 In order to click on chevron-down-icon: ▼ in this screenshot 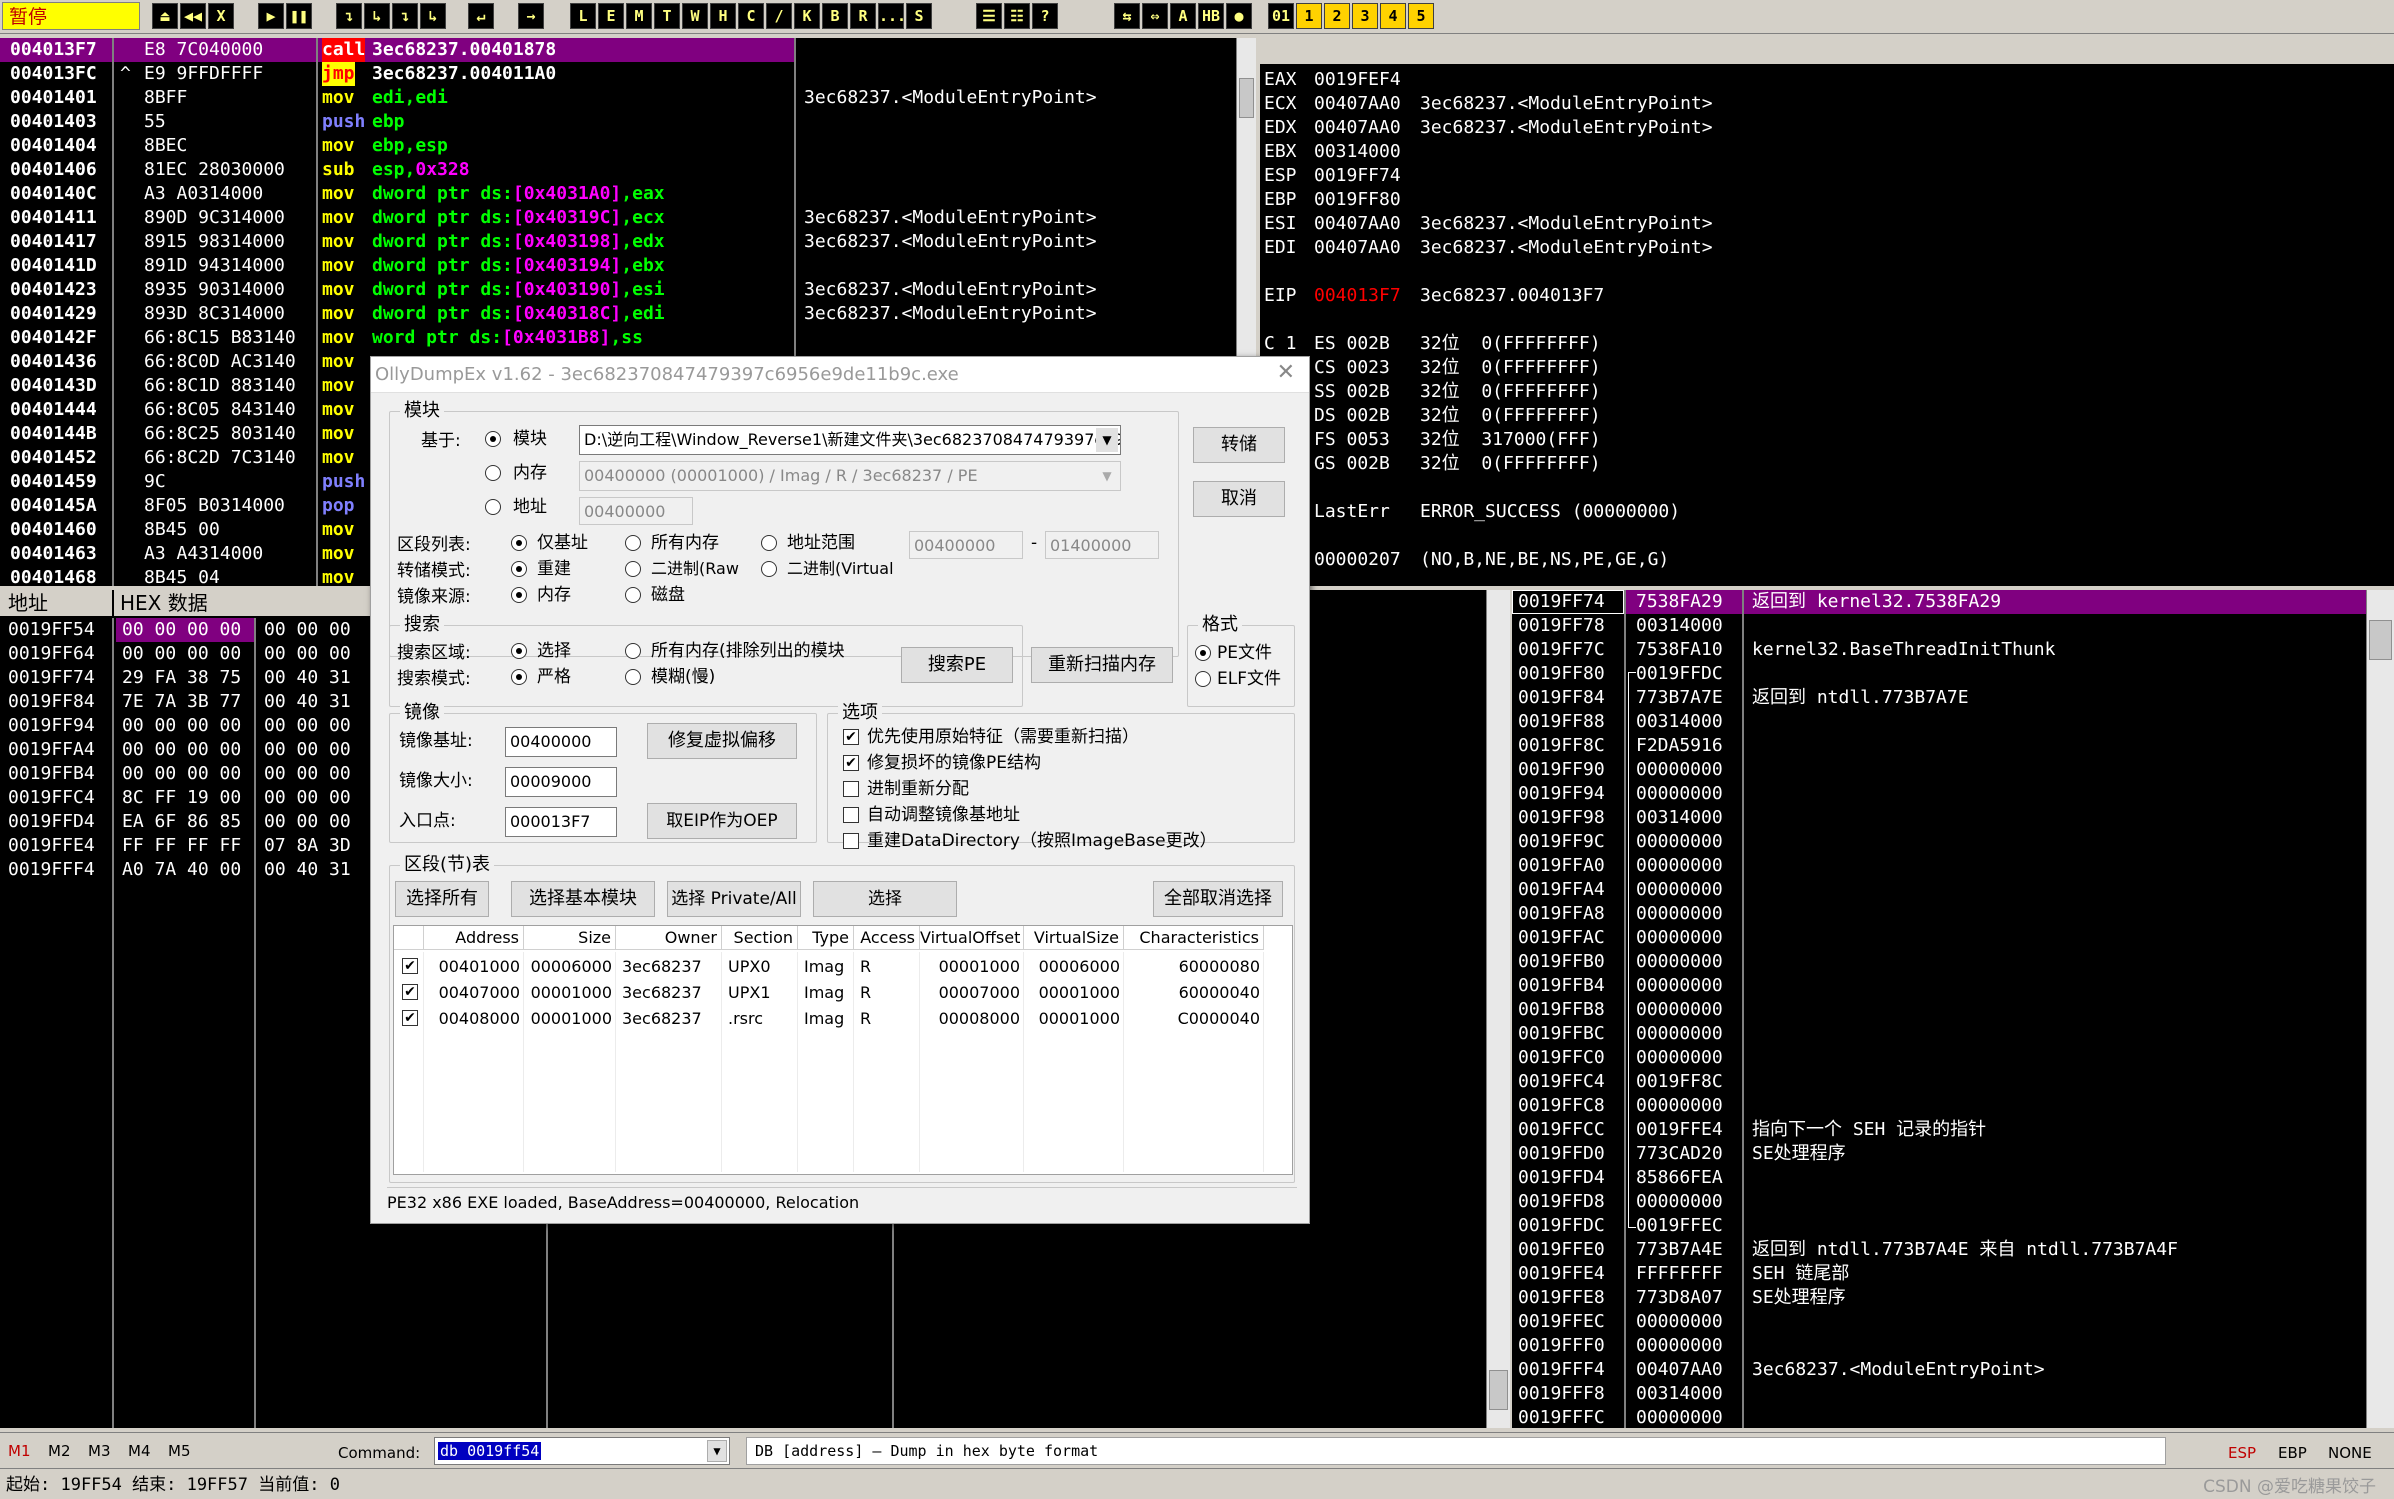, I will do `click(717, 1451)`.